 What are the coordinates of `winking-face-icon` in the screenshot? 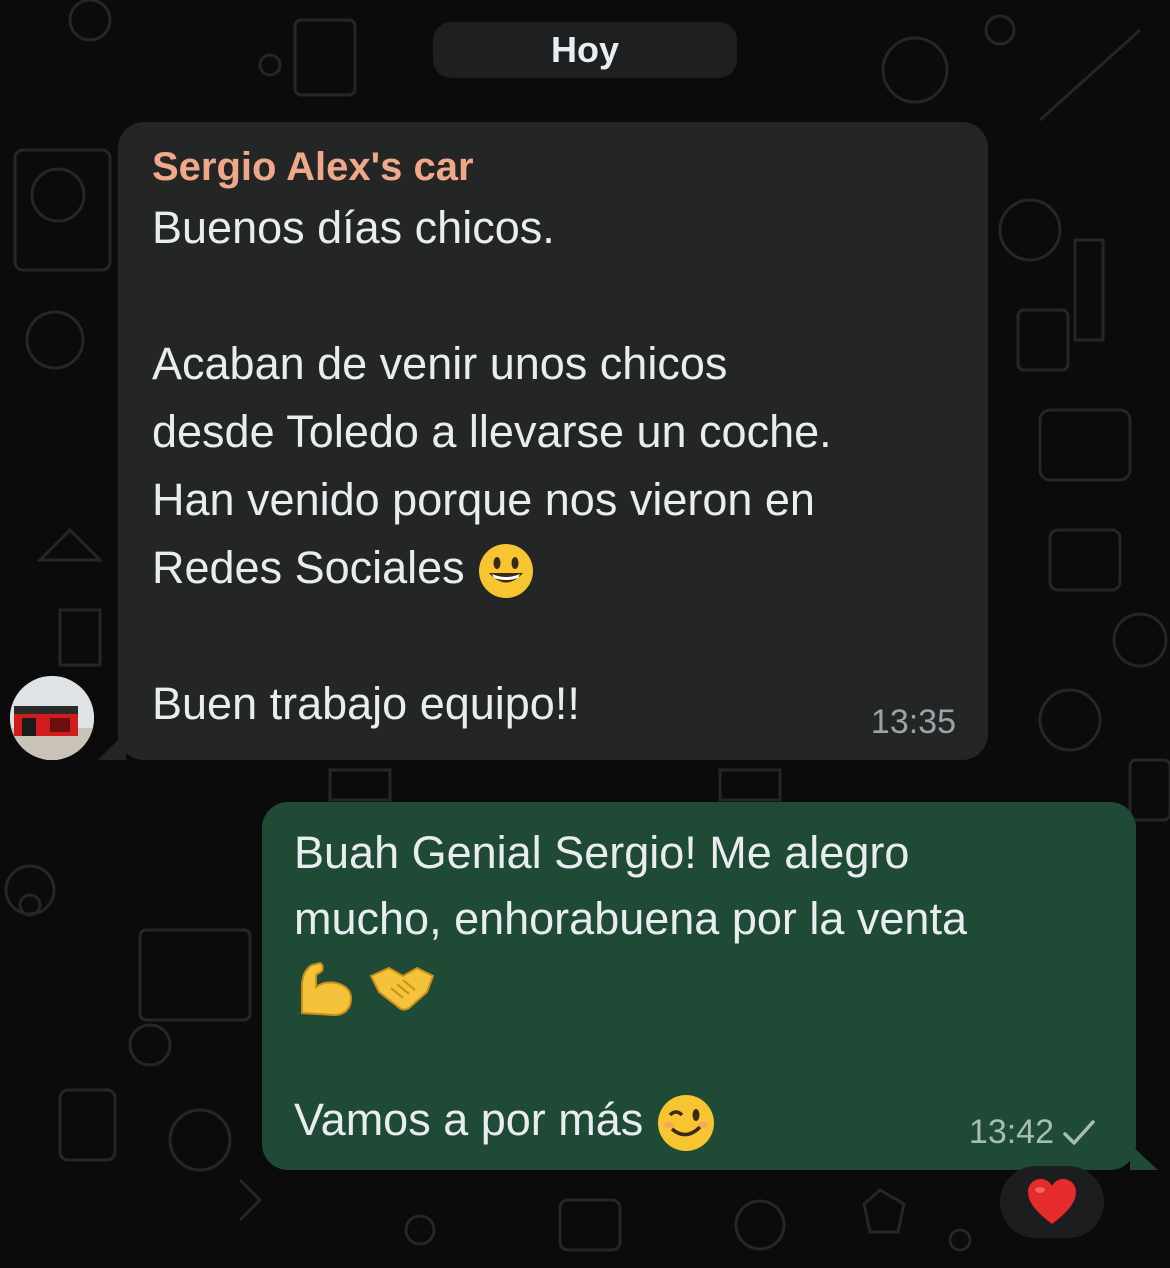 It's located at (685, 1123).